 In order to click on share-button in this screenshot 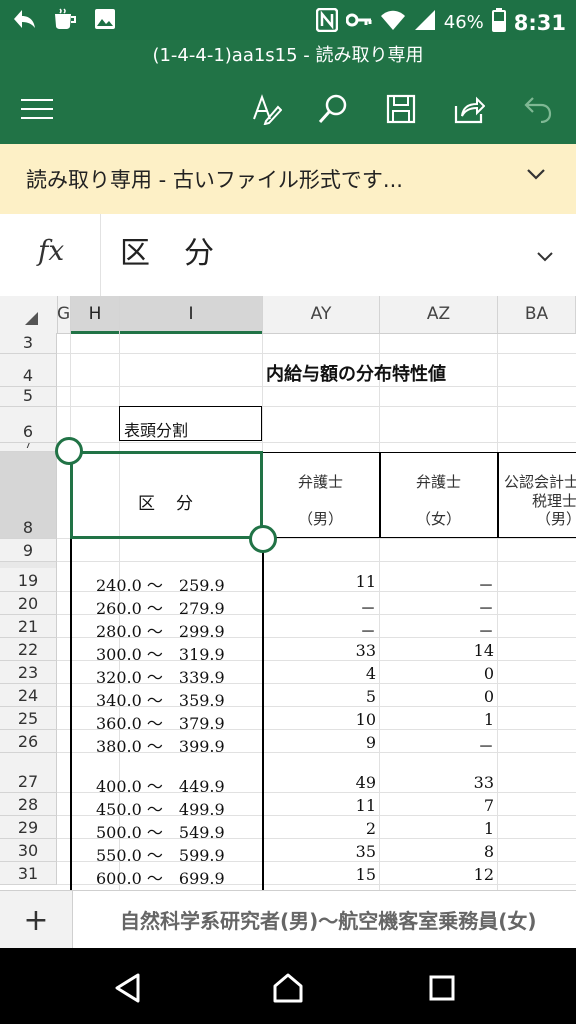, I will do `click(469, 109)`.